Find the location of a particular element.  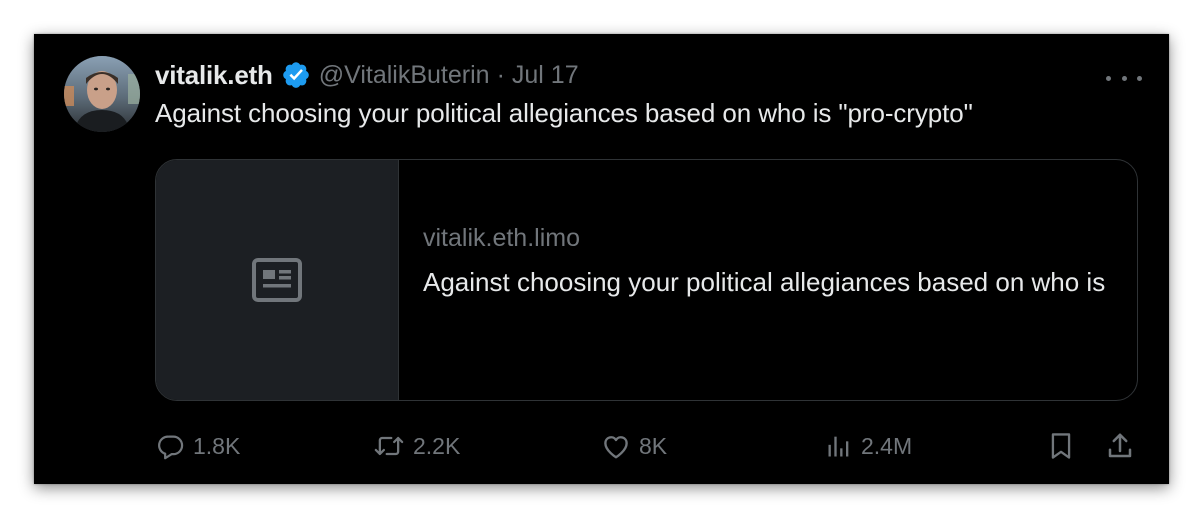

bookmark-button is located at coordinates (1065, 446).